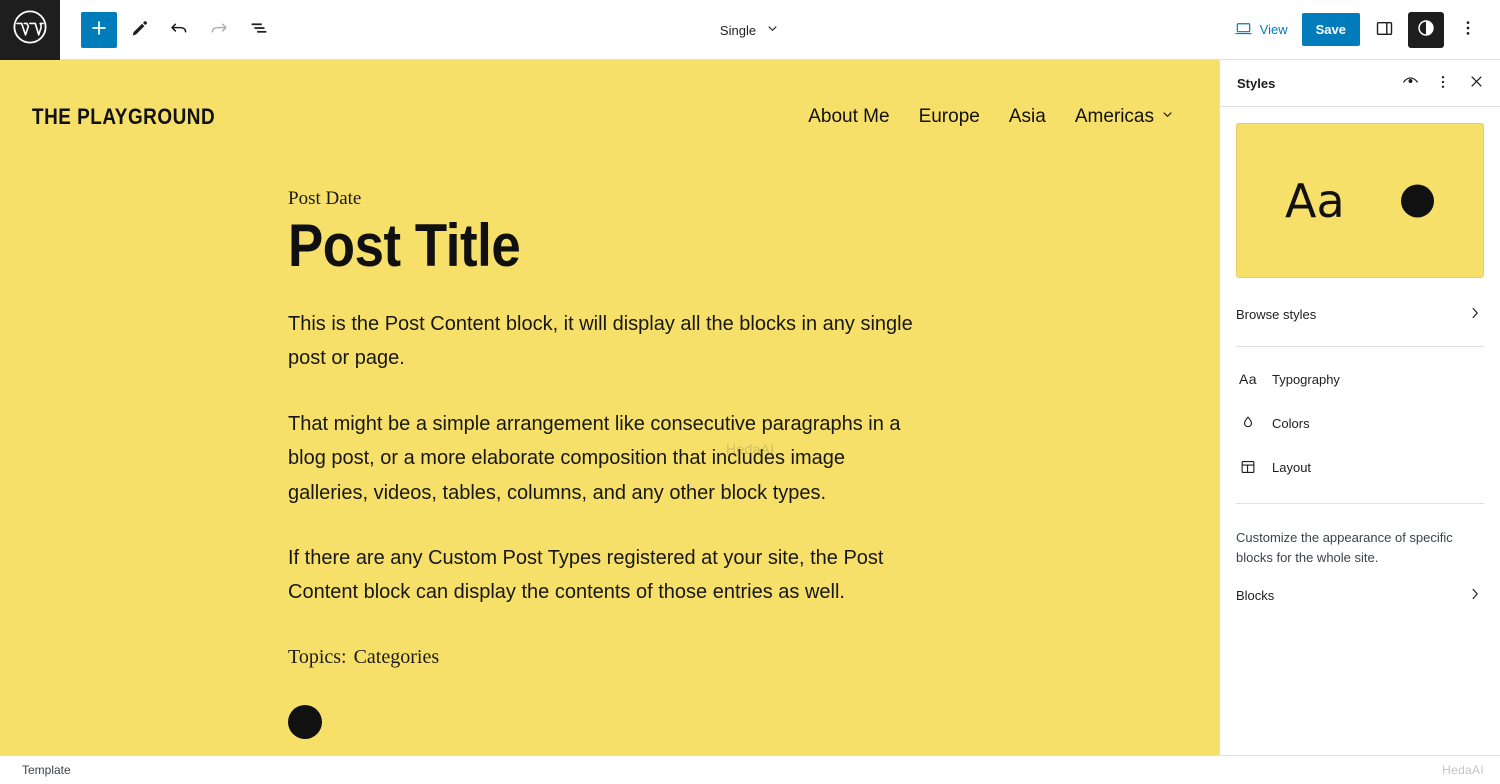 This screenshot has width=1500, height=784. I want to click on laptop-icon, so click(1243, 30).